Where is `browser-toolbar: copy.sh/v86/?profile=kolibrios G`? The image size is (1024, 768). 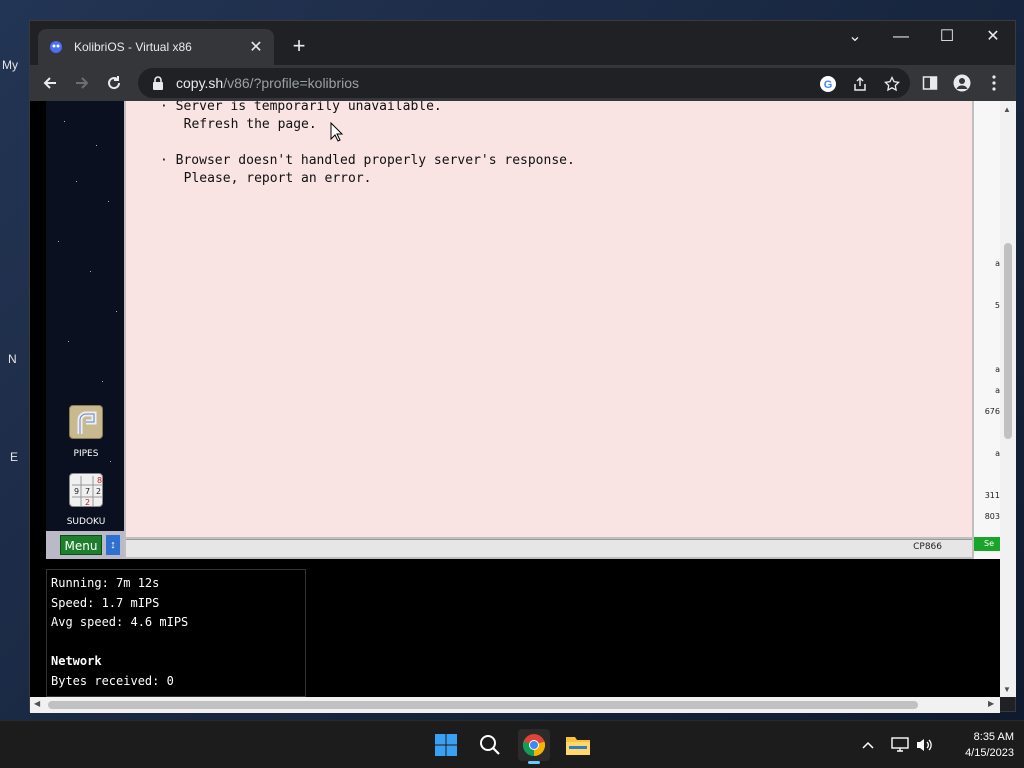
browser-toolbar: copy.sh/v86/?profile=kolibrios G is located at coordinates (522, 83).